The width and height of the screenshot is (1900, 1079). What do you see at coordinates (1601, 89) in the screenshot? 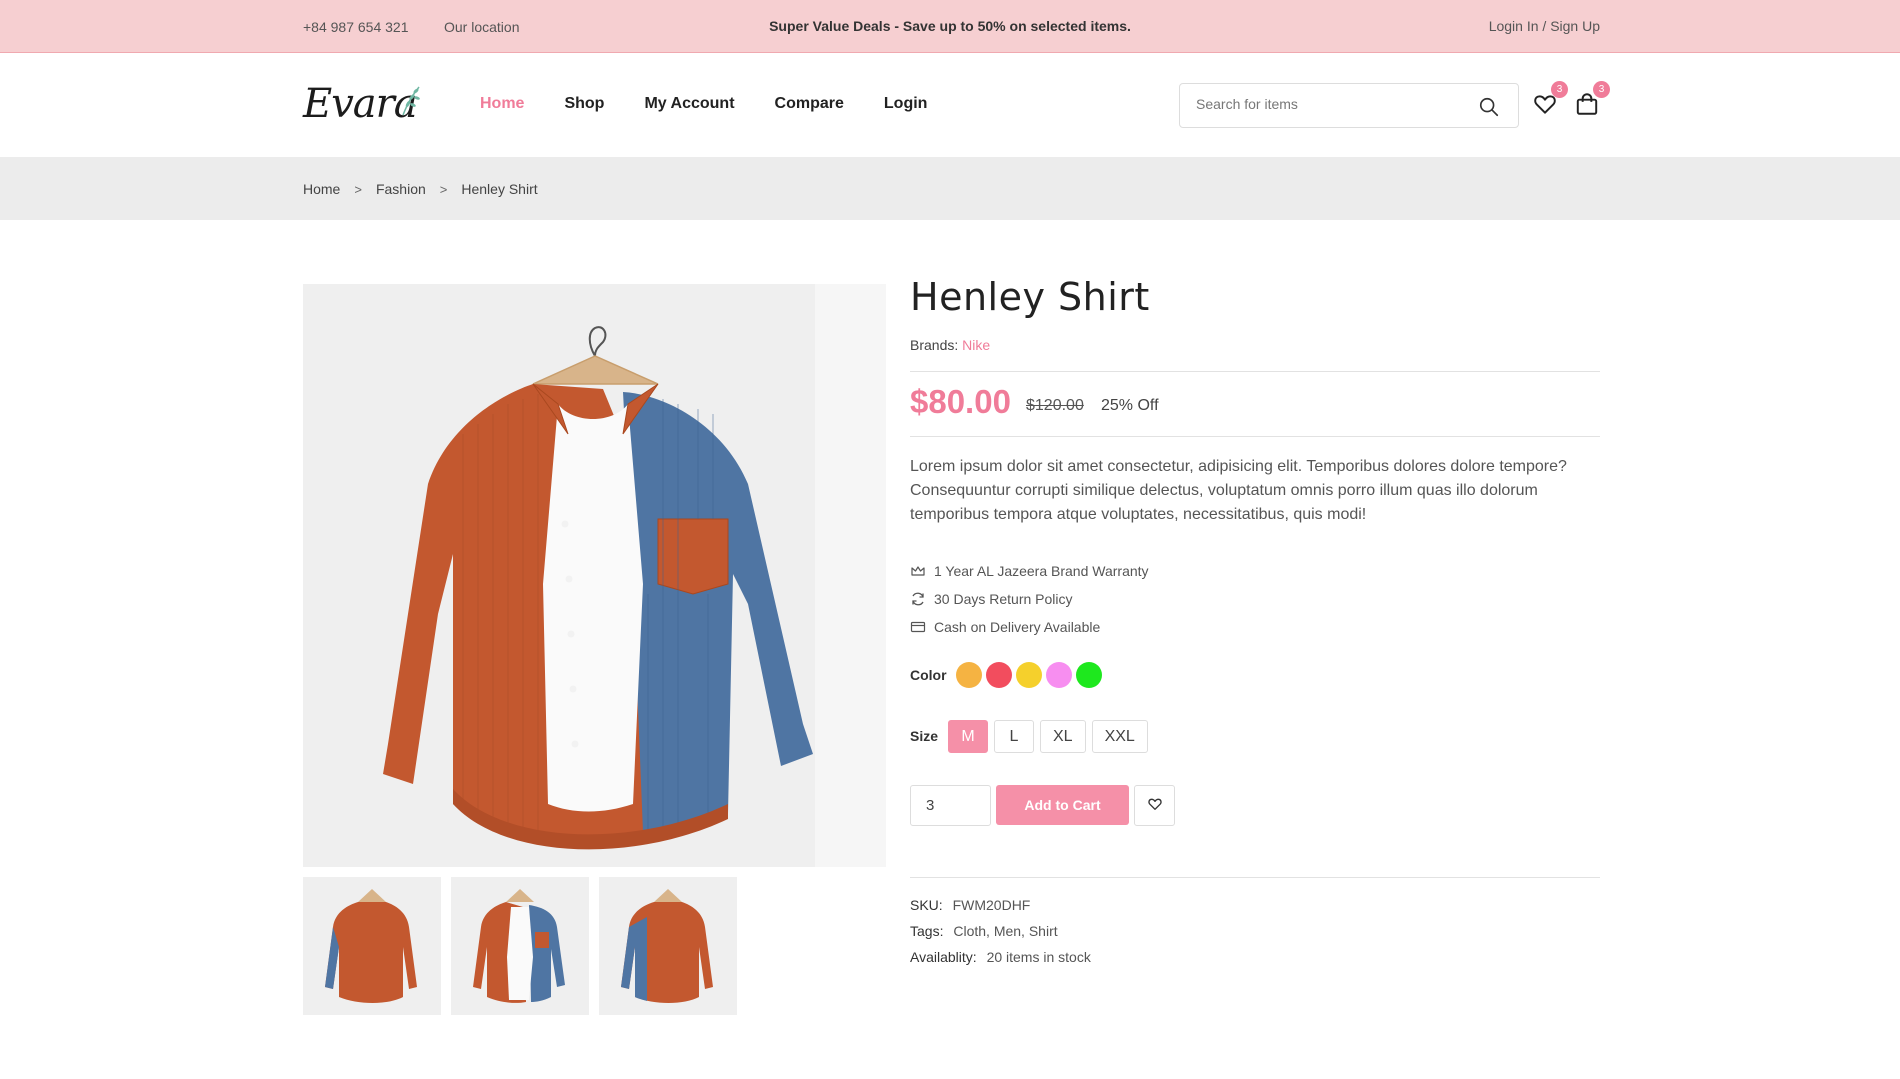
I see `cart-count-badge: 3` at bounding box center [1601, 89].